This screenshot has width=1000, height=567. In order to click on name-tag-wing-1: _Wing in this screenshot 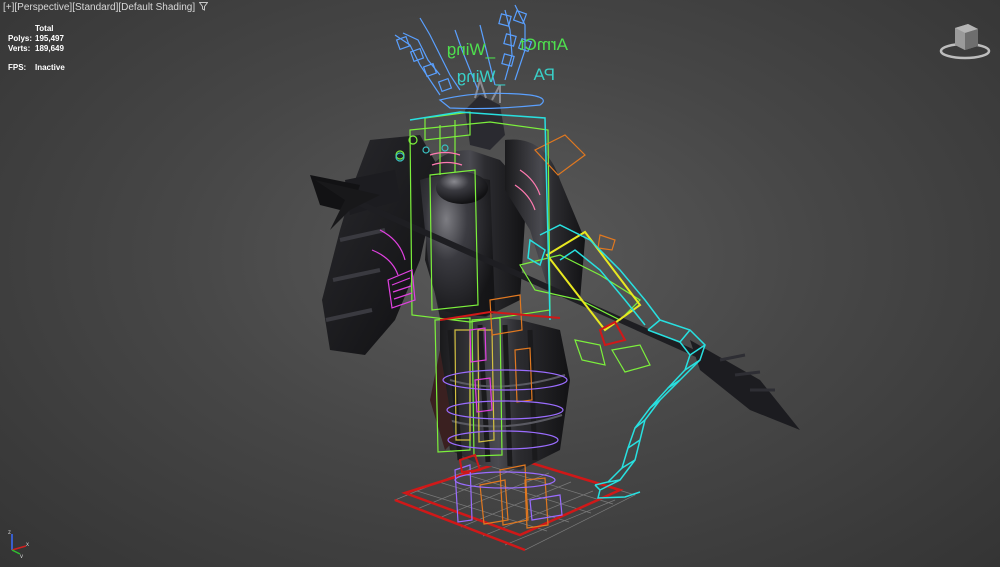, I will do `click(471, 49)`.